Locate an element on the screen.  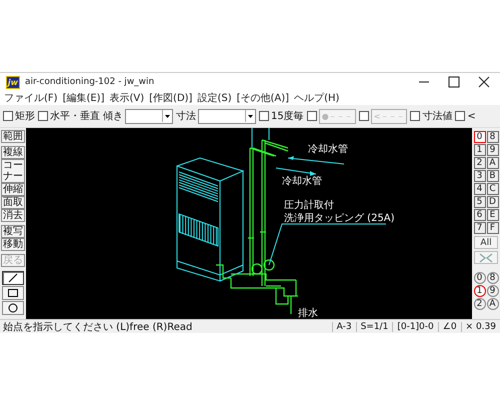
pipe-riser-line is located at coordinates (261, 138).